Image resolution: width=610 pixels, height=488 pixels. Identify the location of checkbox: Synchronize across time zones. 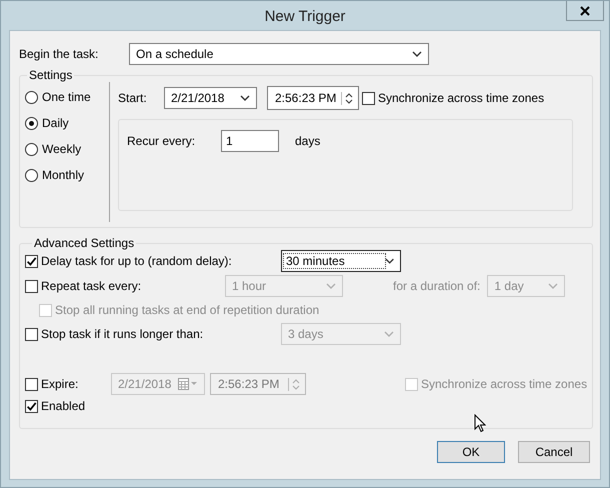
(453, 98).